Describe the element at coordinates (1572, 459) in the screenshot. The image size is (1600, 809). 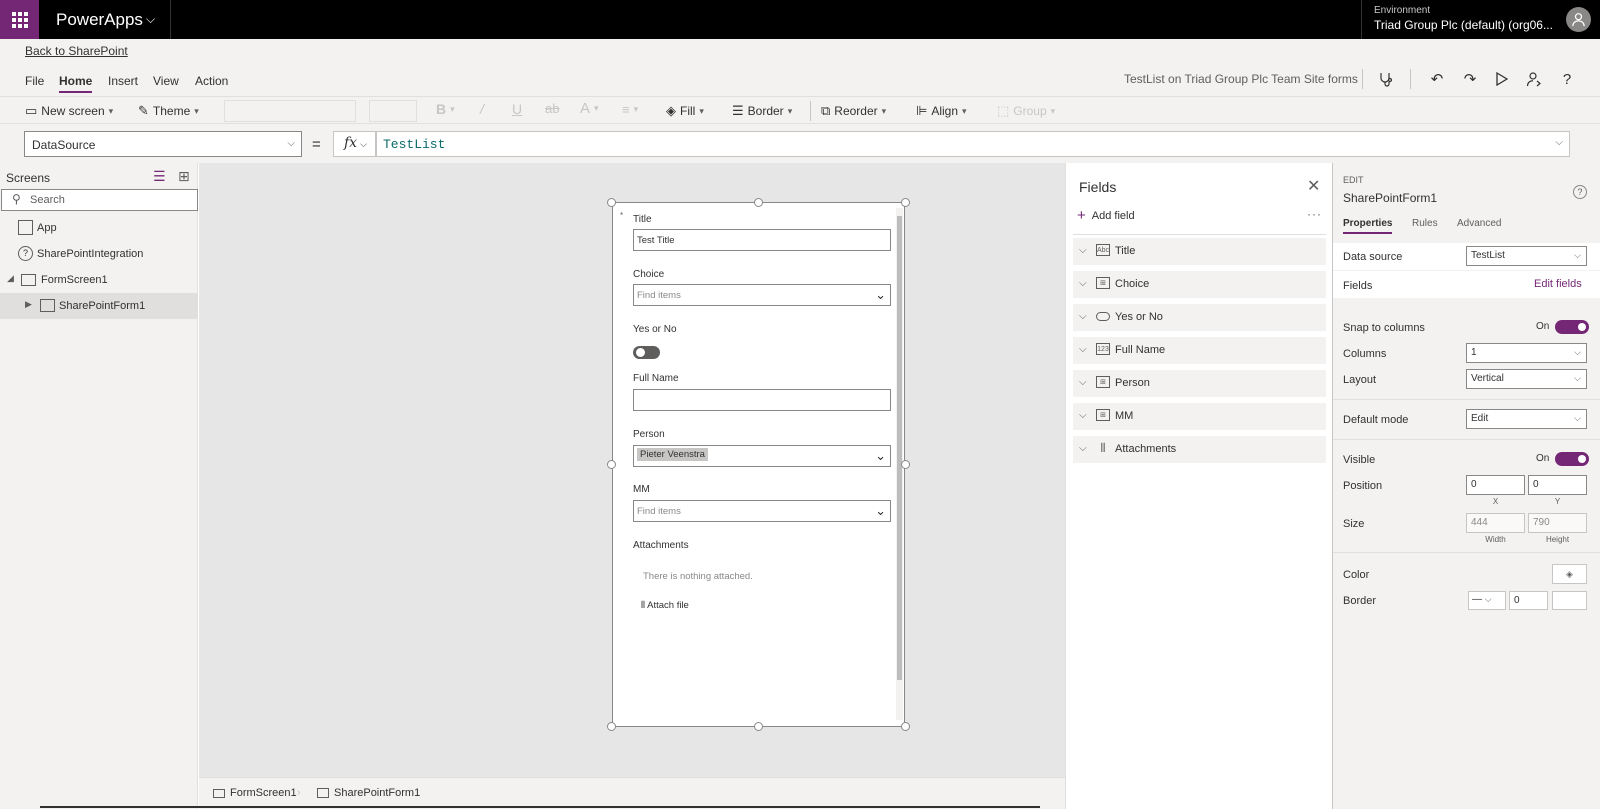
I see `visible-toggle` at that location.